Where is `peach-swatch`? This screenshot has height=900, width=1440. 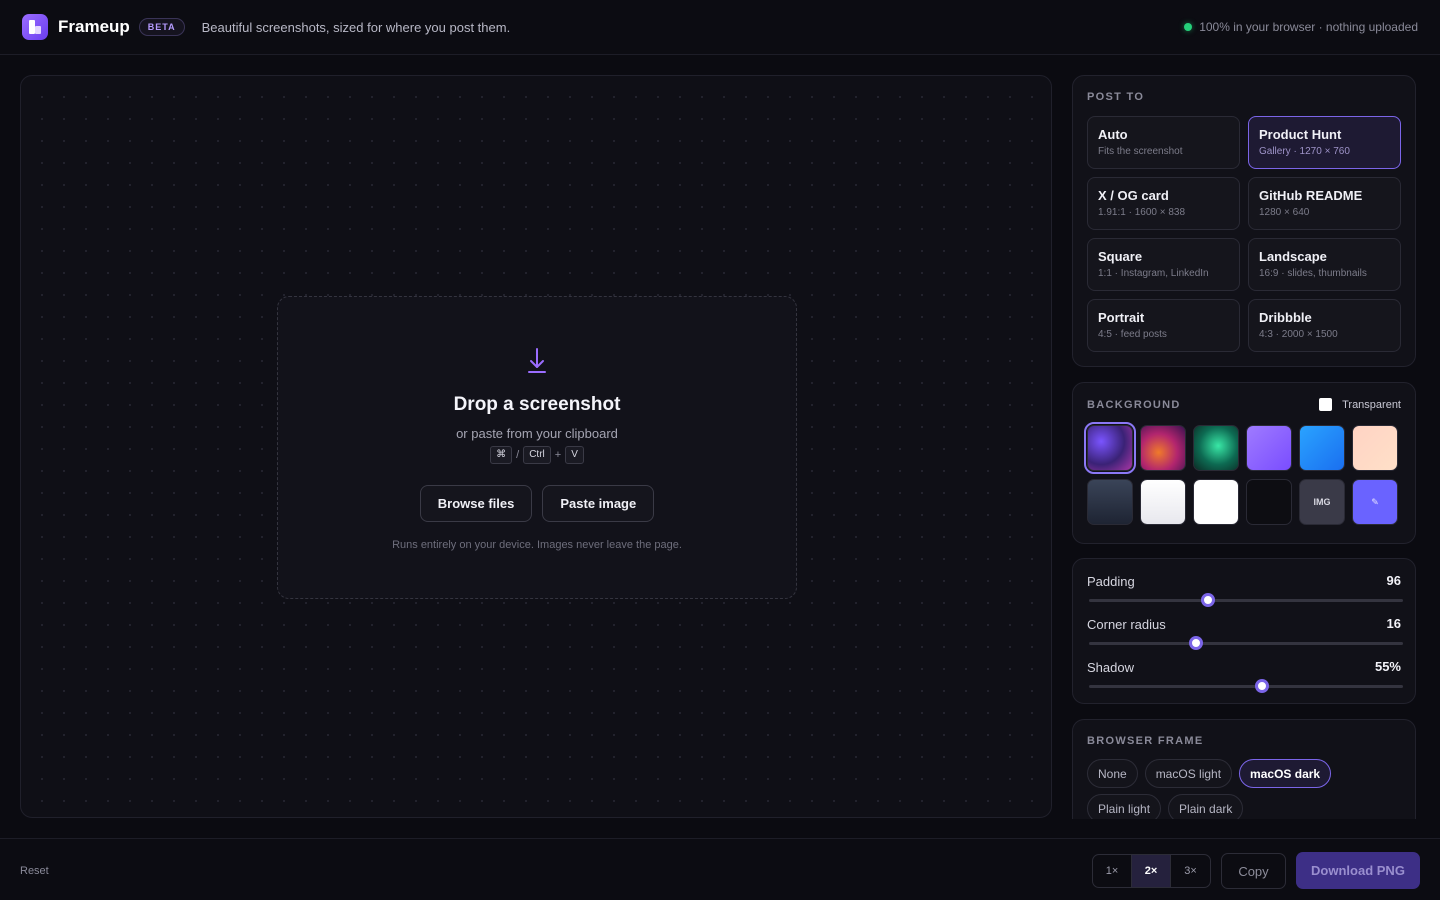
peach-swatch is located at coordinates (1375, 448).